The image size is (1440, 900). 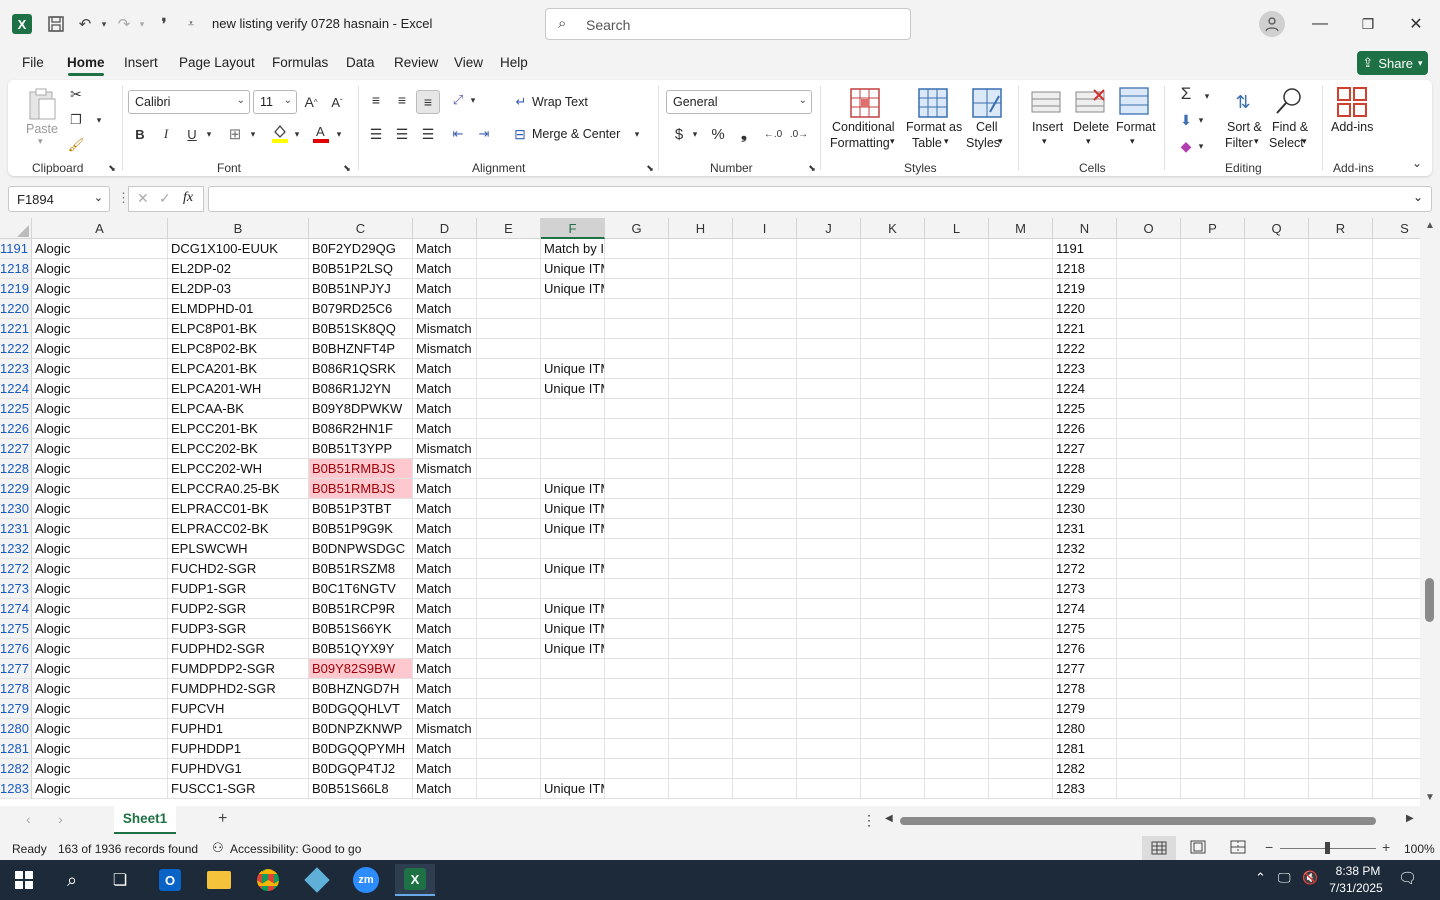 I want to click on horizontal-scroll-thumb, so click(x=1138, y=821).